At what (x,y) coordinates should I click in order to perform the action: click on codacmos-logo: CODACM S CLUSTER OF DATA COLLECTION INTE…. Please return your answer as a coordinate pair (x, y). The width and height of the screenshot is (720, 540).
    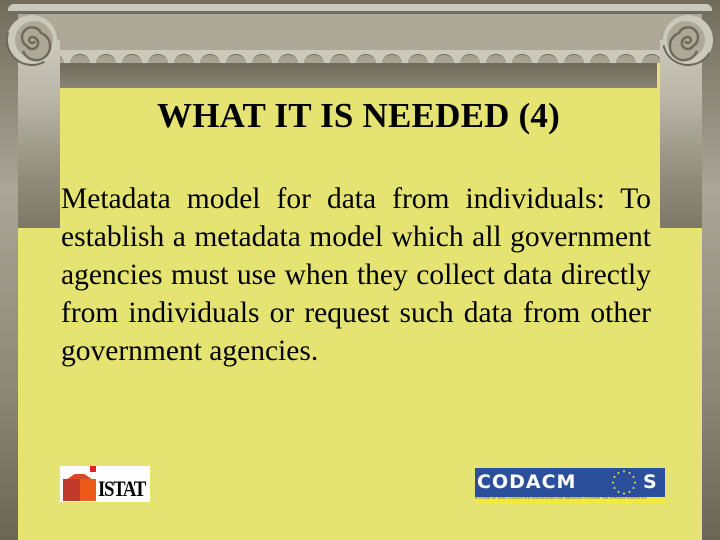
    Looking at the image, I should click on (570, 486).